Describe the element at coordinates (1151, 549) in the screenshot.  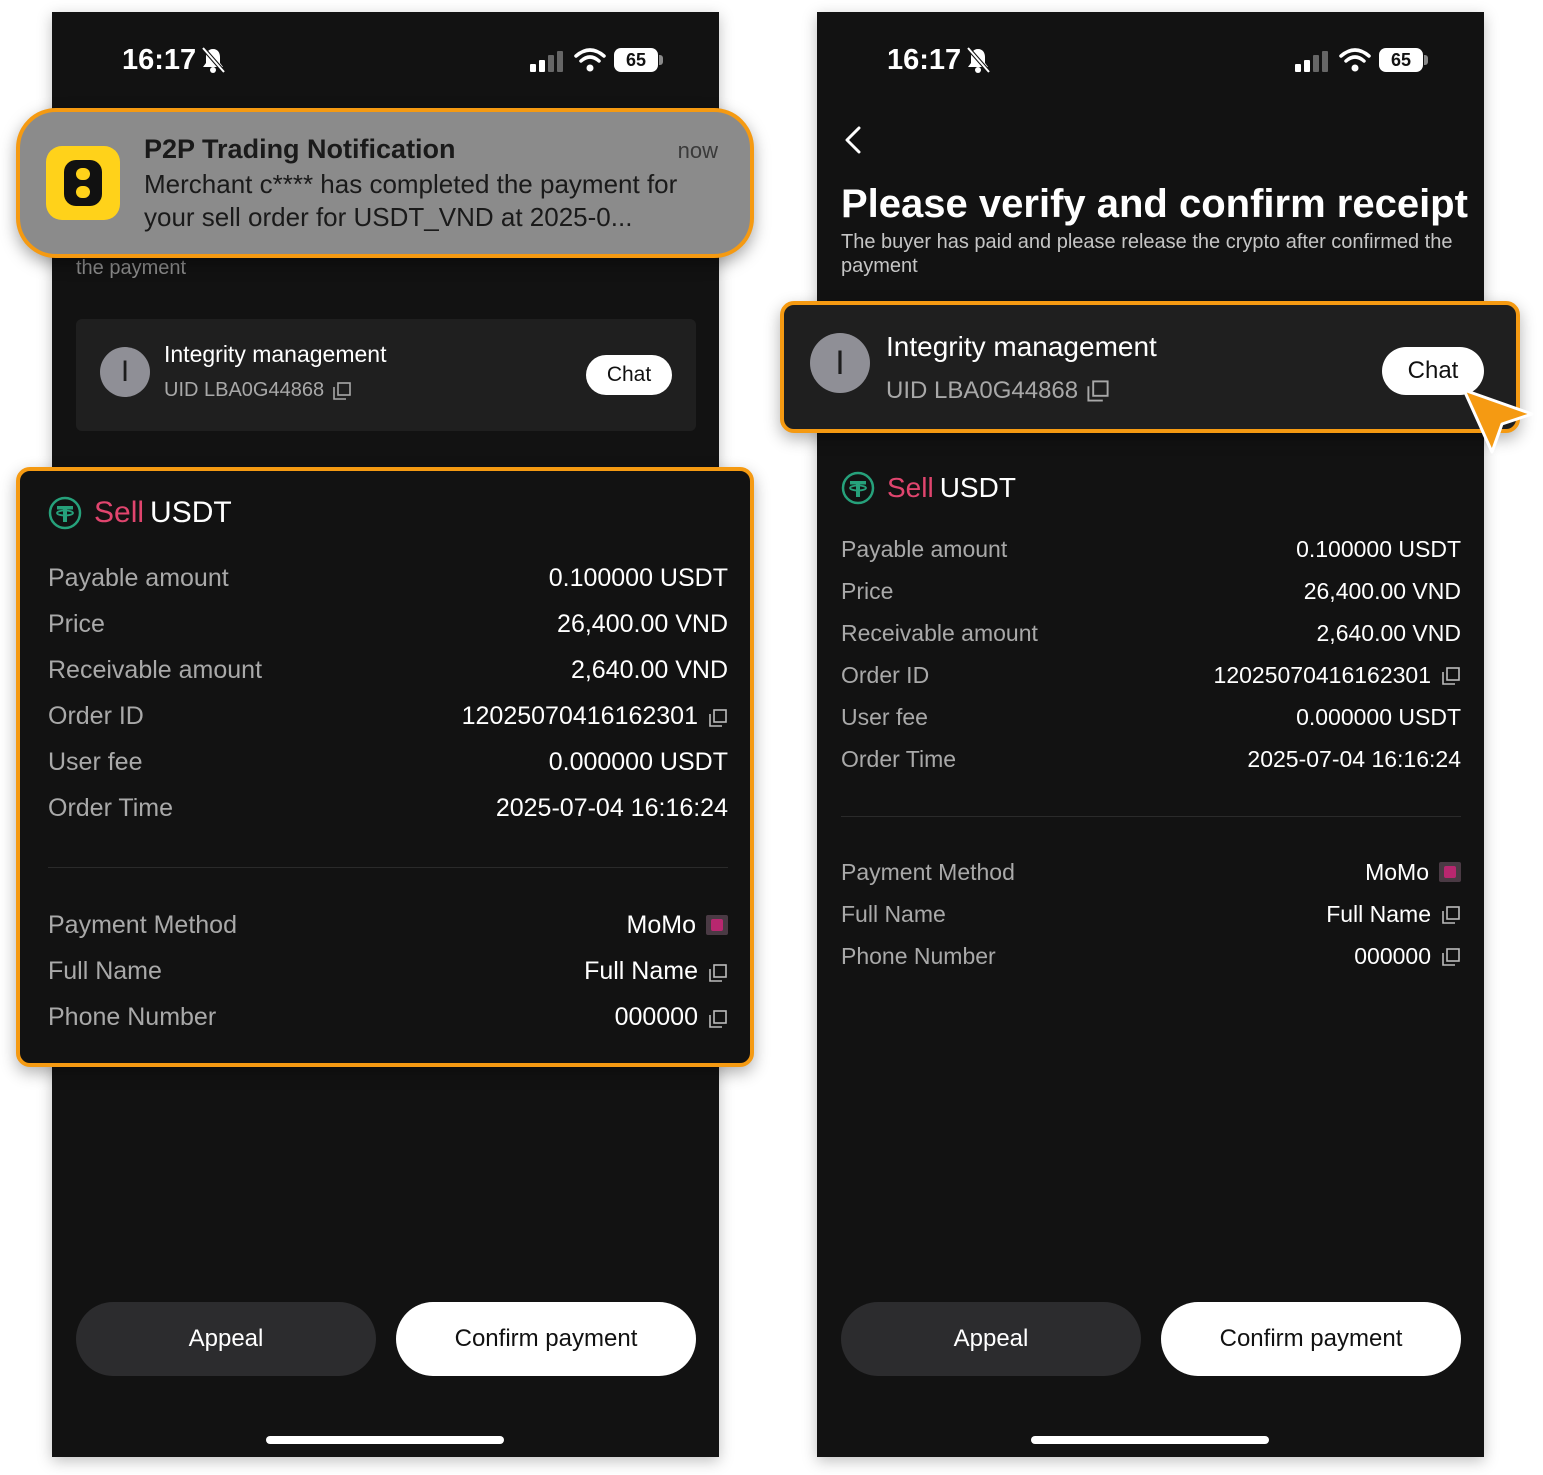
I see `order-row: Payable amount 0.100000 USDT` at that location.